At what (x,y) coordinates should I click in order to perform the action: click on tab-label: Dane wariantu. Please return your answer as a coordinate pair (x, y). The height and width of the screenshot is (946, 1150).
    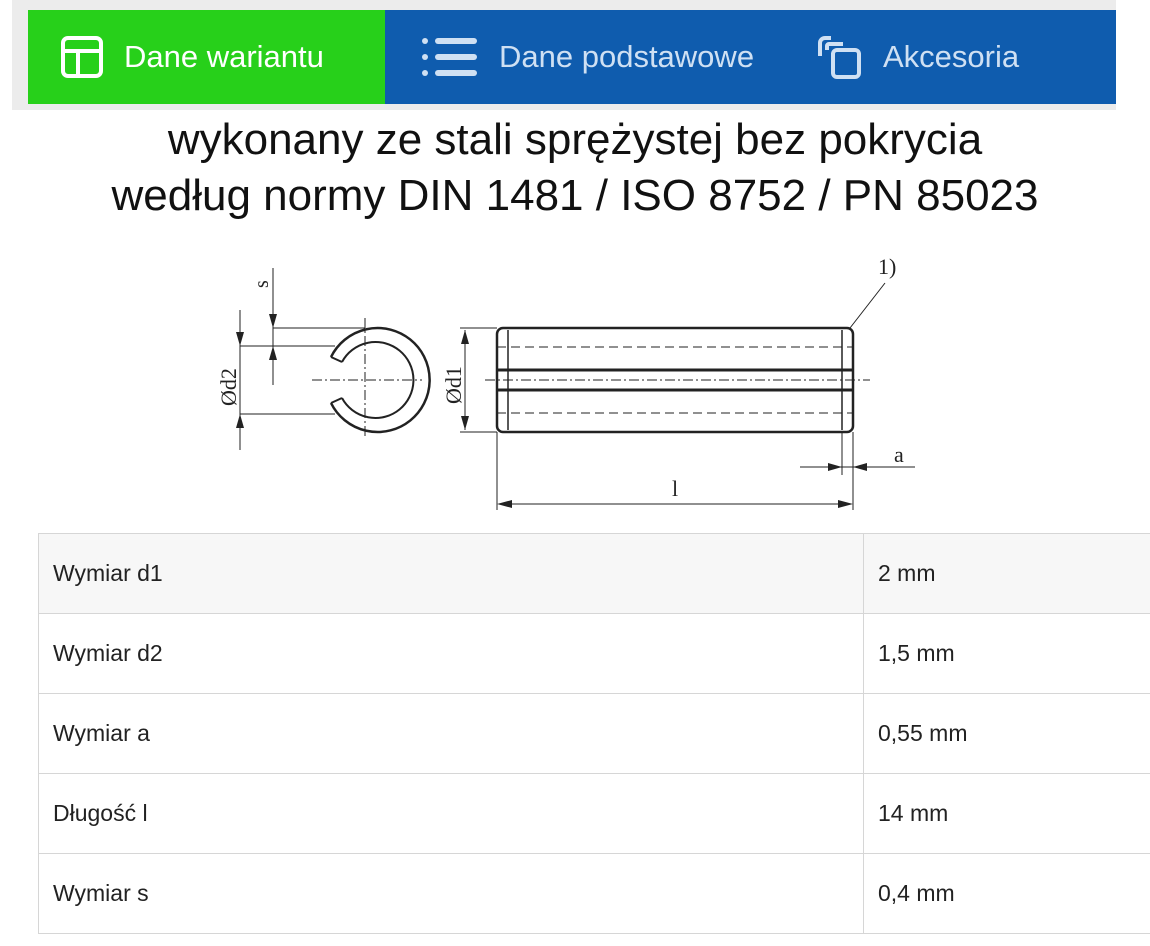
    Looking at the image, I should click on (224, 56).